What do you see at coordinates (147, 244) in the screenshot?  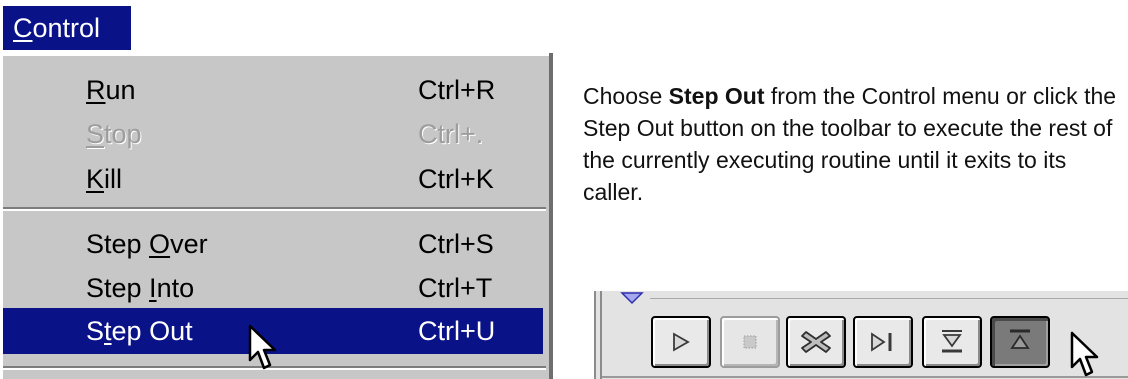 I see `menu-item-step-over-label: Step Over` at bounding box center [147, 244].